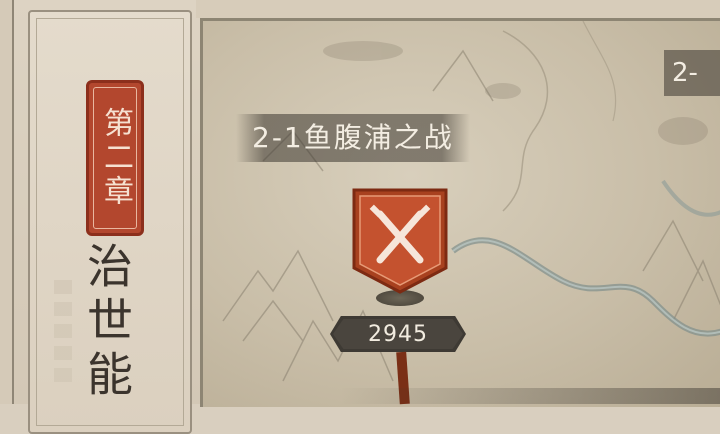 The width and height of the screenshot is (720, 434). Describe the element at coordinates (353, 138) in the screenshot. I see `stage-label-current: 2-1鱼腹浦之战` at that location.